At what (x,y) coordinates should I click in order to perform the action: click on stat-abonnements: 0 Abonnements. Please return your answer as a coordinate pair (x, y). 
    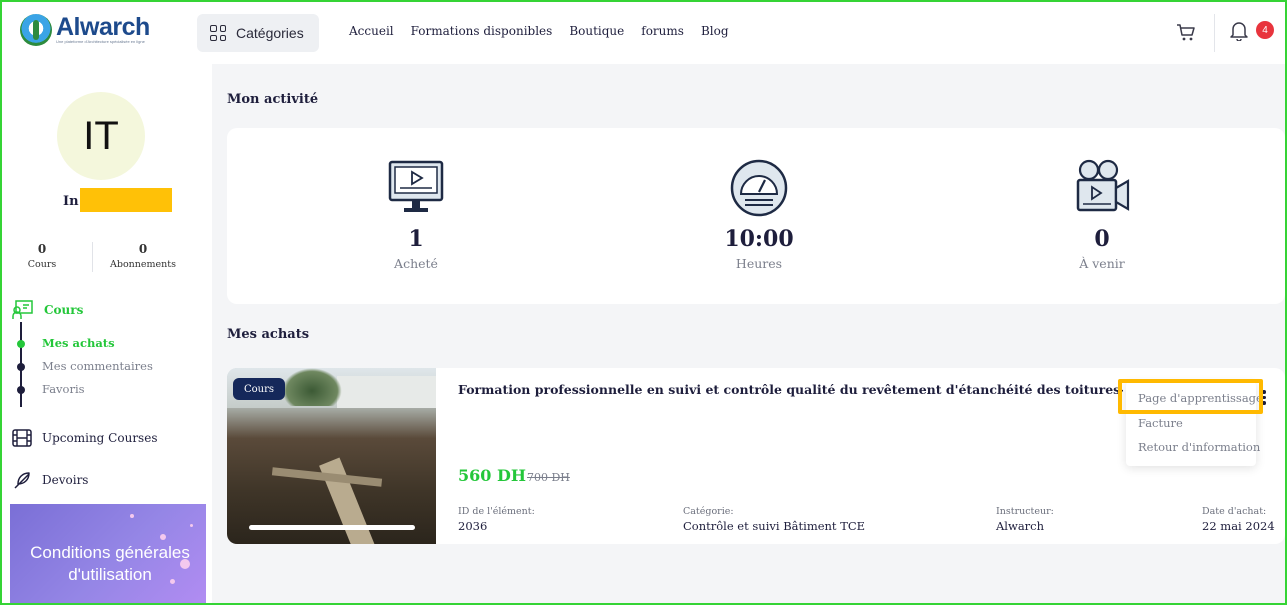
    Looking at the image, I should click on (143, 257).